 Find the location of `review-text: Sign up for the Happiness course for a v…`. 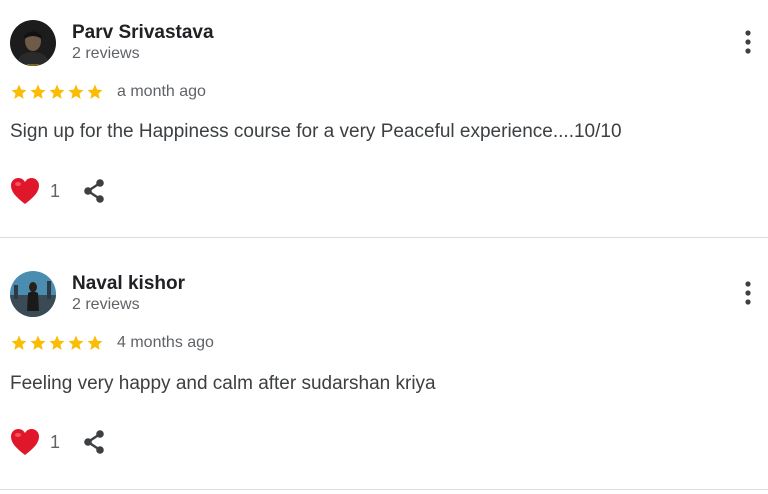

review-text: Sign up for the Happiness course for a v… is located at coordinates (316, 131).